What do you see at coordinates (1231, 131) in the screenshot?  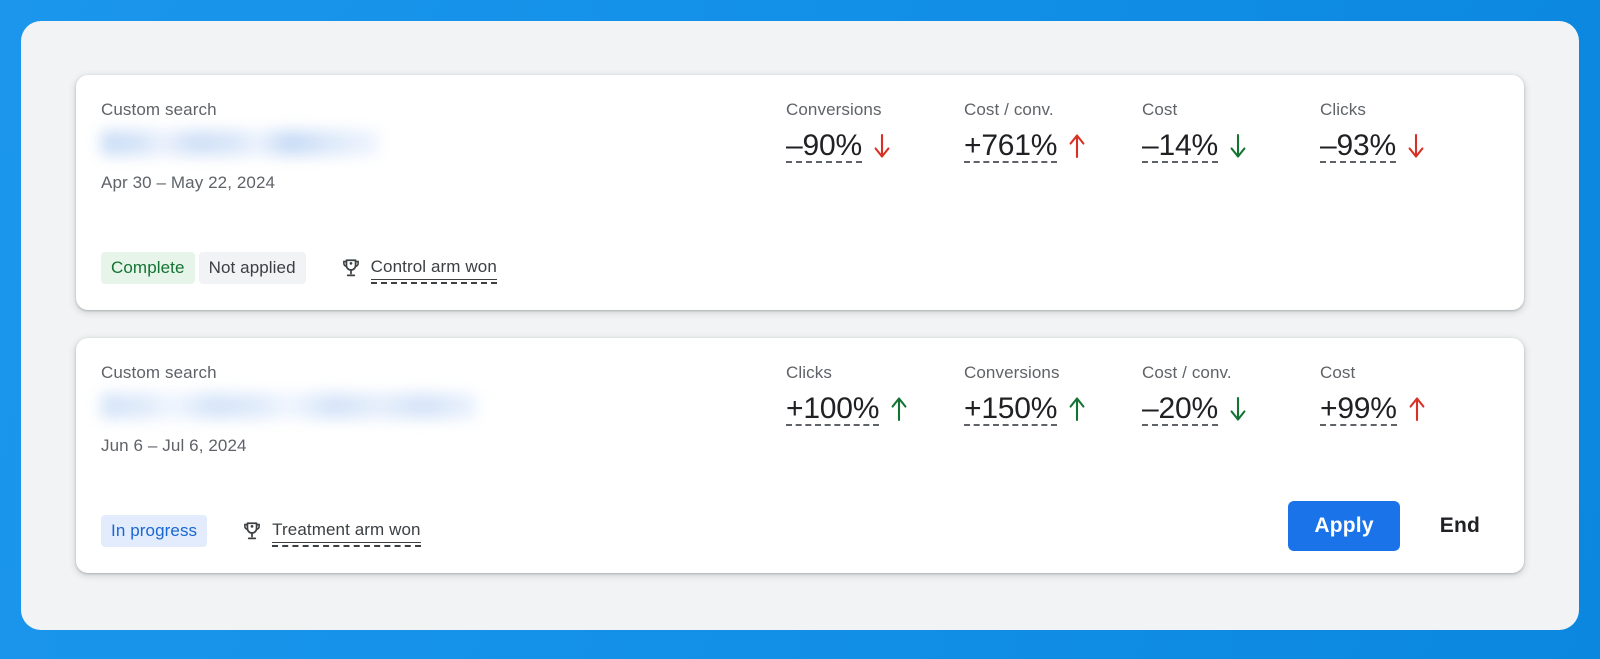 I see `metric-cost: Cost –14%` at bounding box center [1231, 131].